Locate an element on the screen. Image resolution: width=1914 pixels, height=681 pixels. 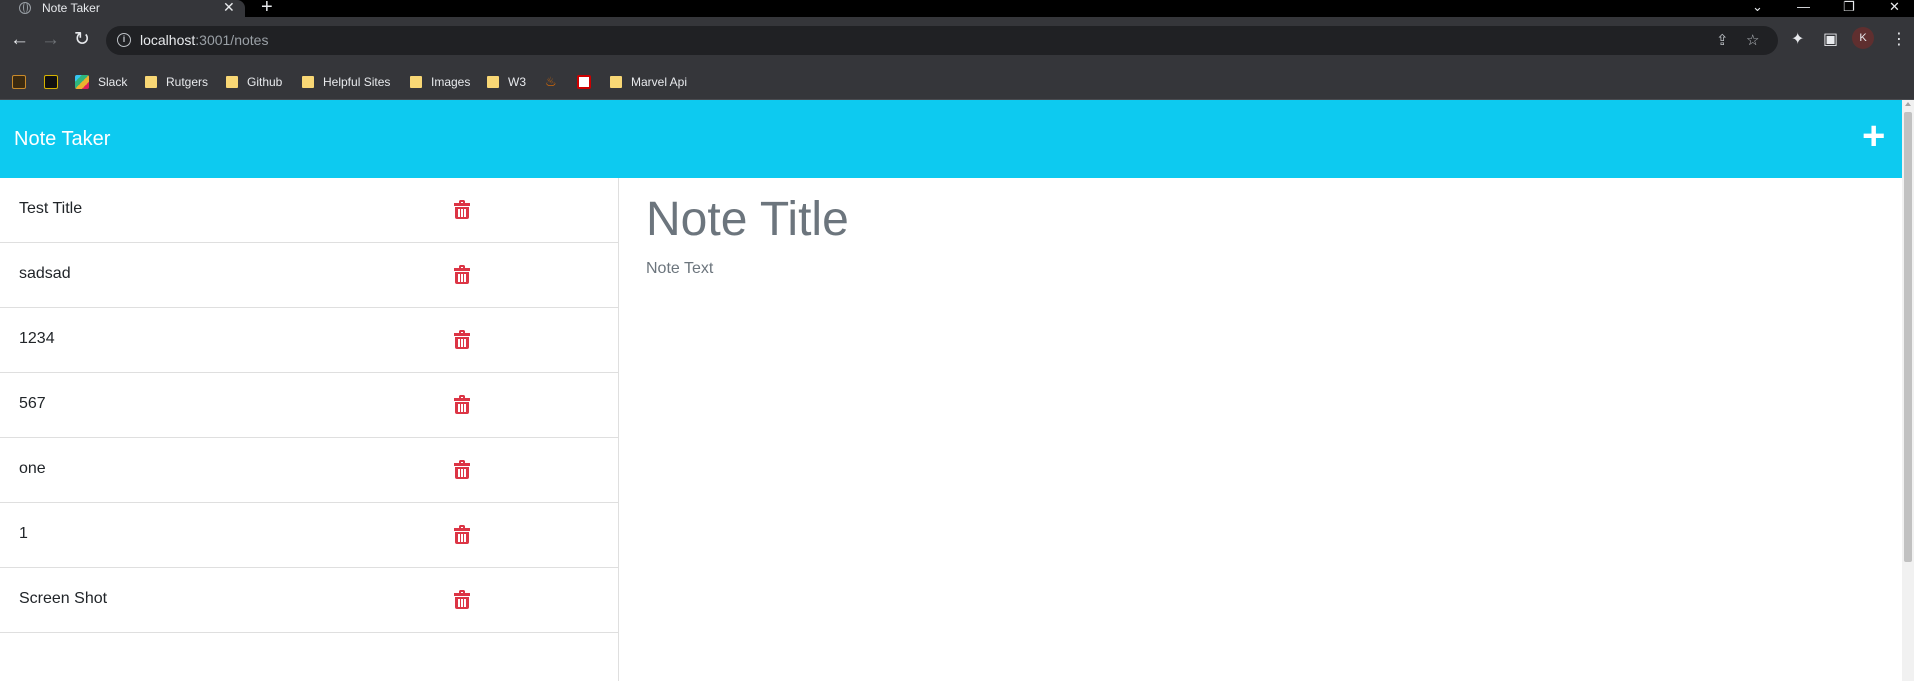
side-panel-icon: ▣ is located at coordinates (1830, 39).